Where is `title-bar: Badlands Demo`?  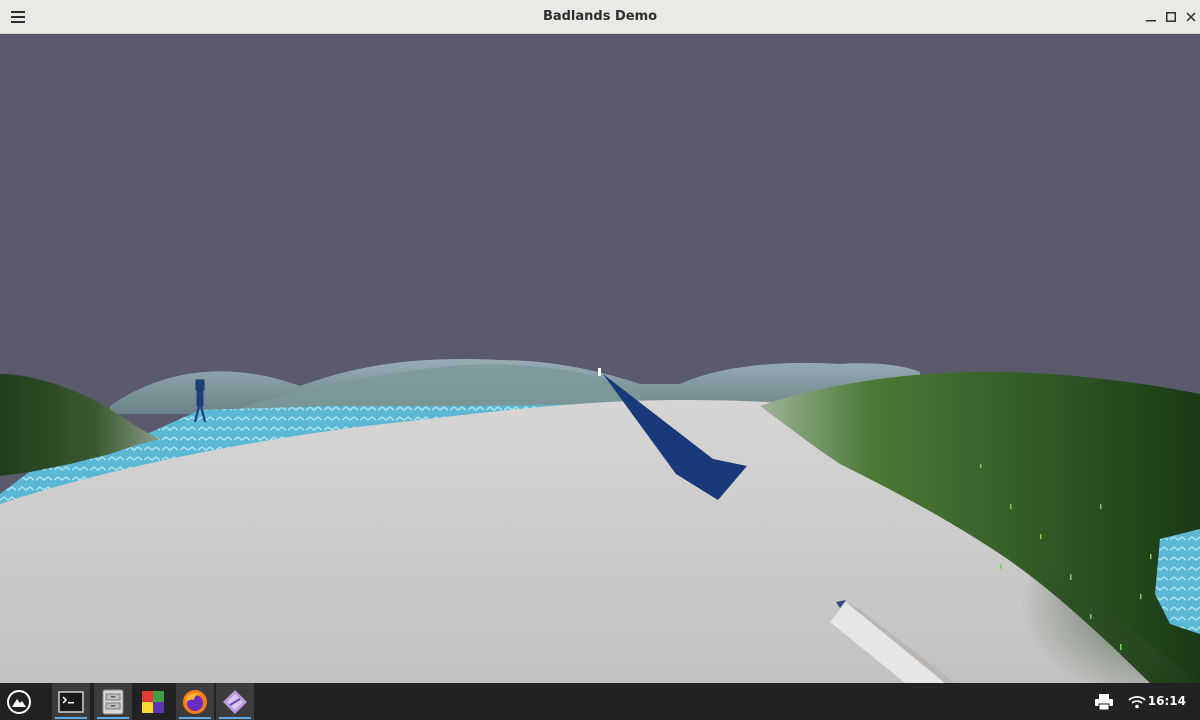 title-bar: Badlands Demo is located at coordinates (600, 17).